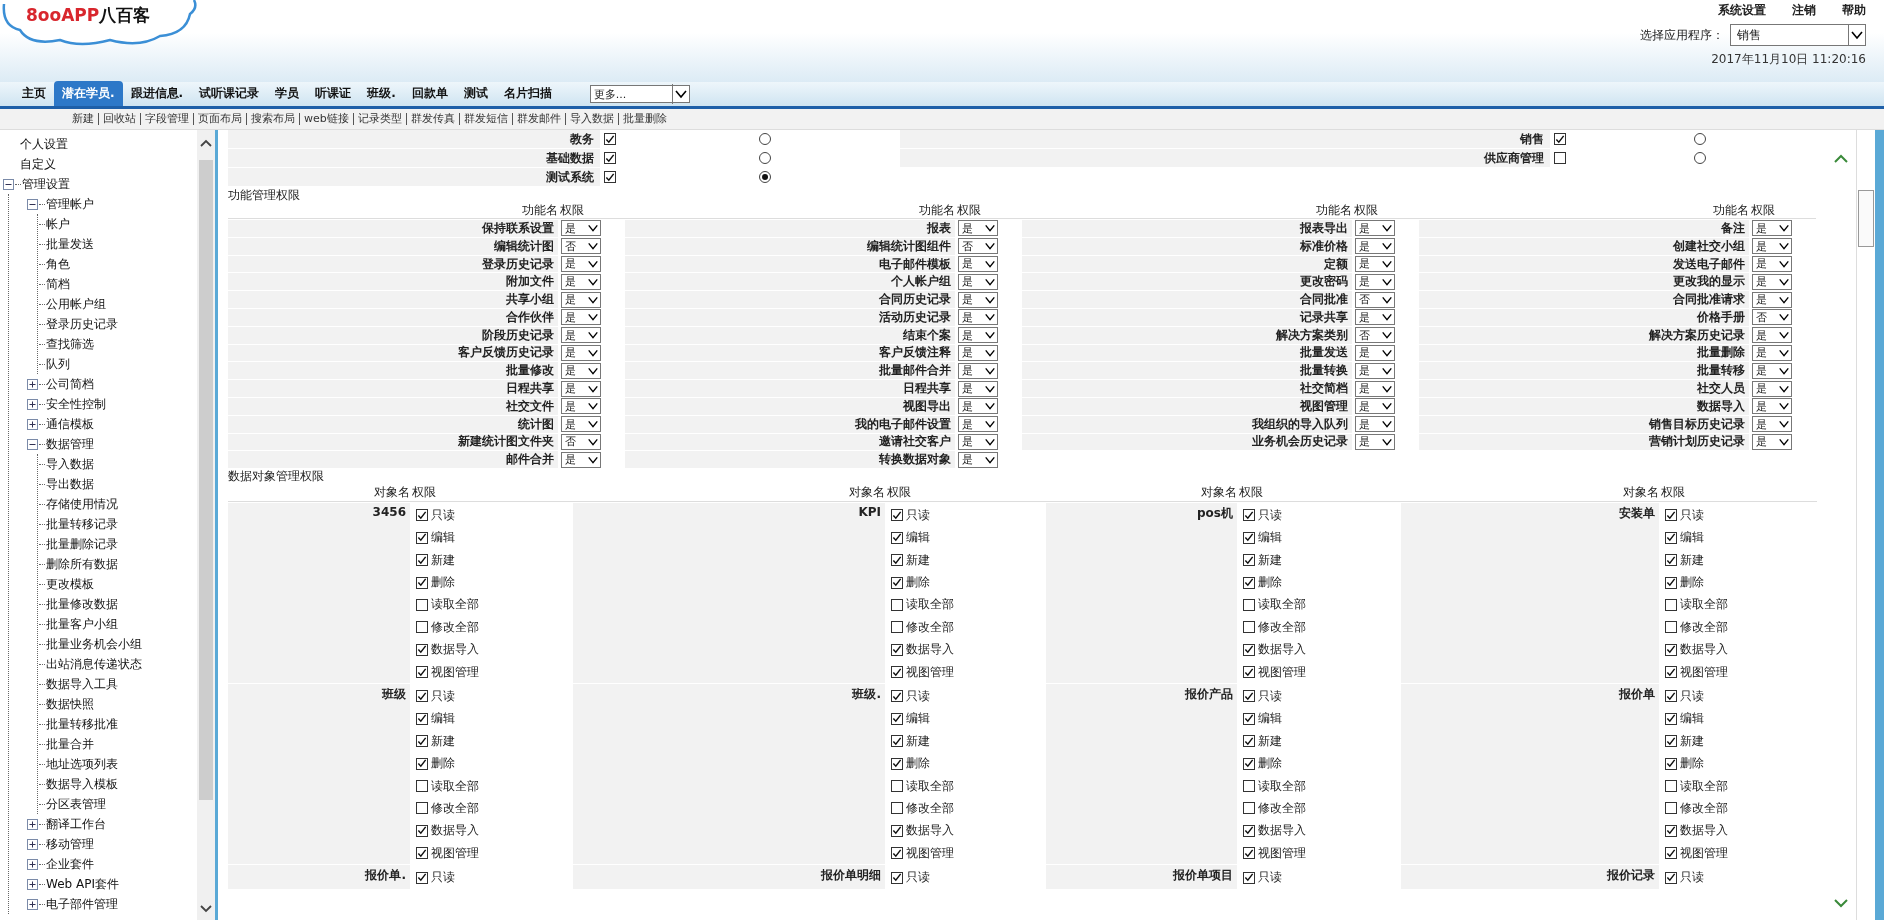  I want to click on tree-item: 删除所有数据, so click(82, 564).